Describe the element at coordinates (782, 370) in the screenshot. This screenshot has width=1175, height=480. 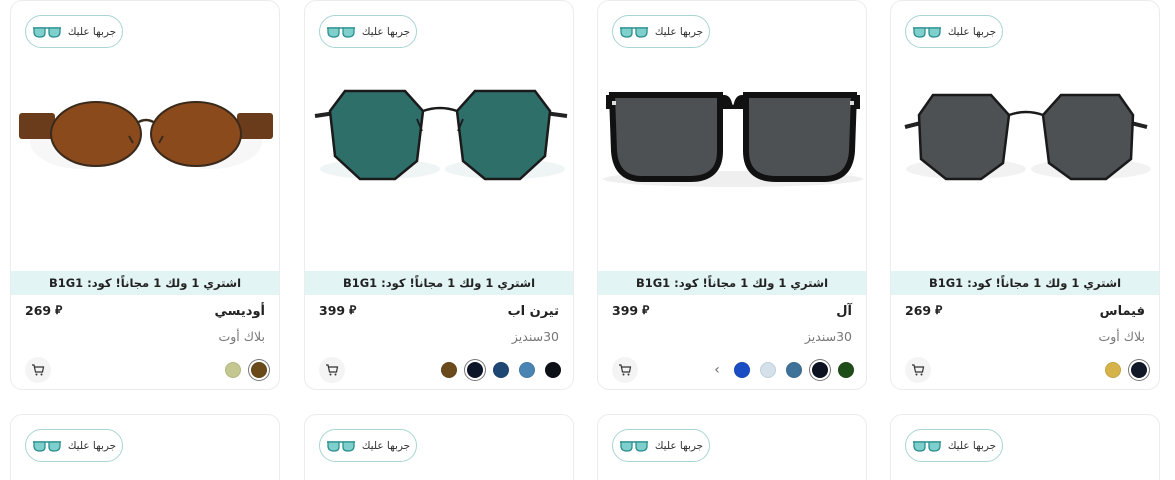
I see `color-swatches: ‹` at that location.